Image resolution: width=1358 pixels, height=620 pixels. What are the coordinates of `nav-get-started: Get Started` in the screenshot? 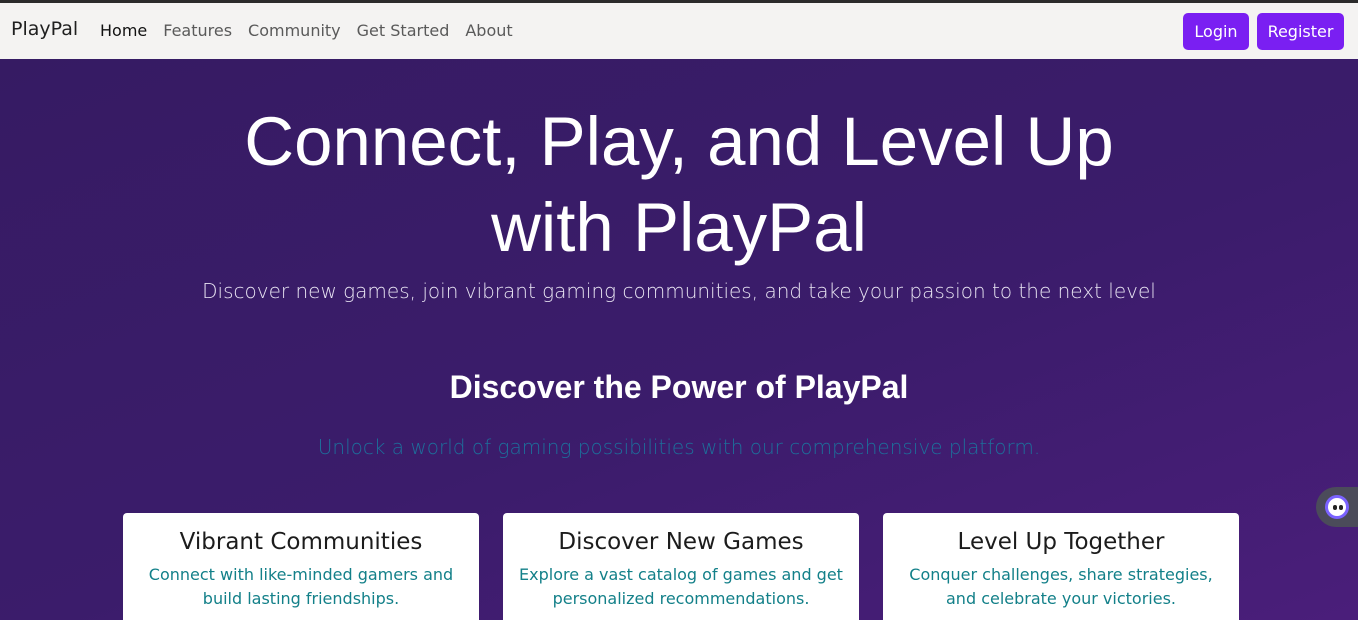 It's located at (403, 31).